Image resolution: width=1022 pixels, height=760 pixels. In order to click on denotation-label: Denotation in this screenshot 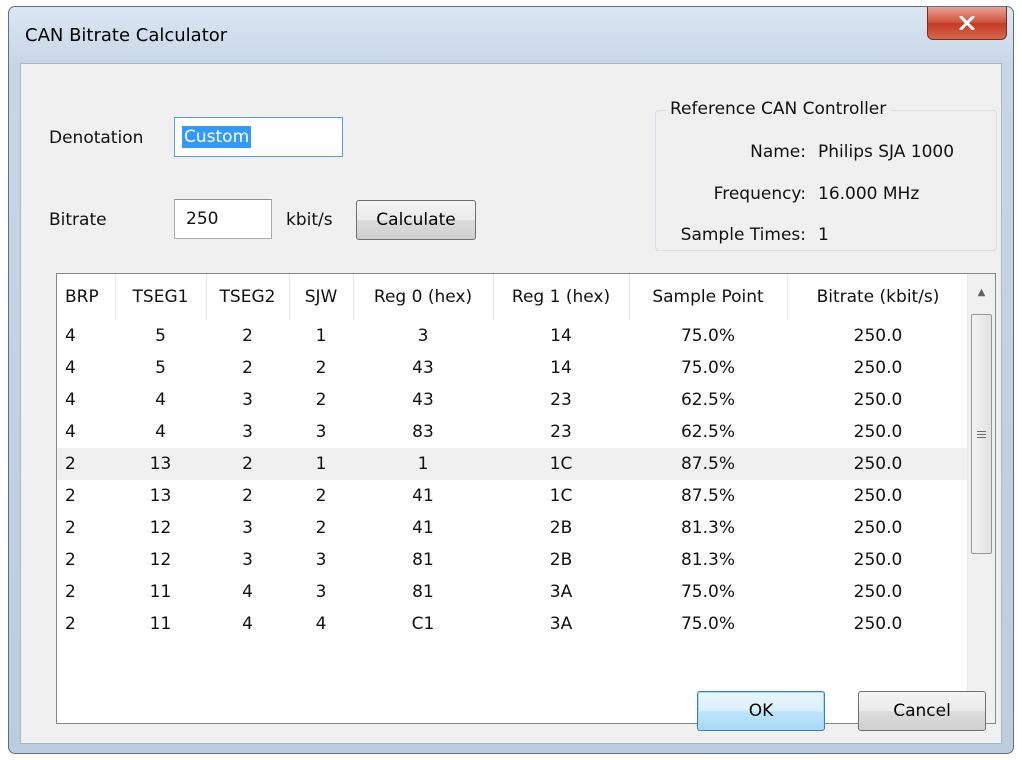, I will do `click(96, 138)`.